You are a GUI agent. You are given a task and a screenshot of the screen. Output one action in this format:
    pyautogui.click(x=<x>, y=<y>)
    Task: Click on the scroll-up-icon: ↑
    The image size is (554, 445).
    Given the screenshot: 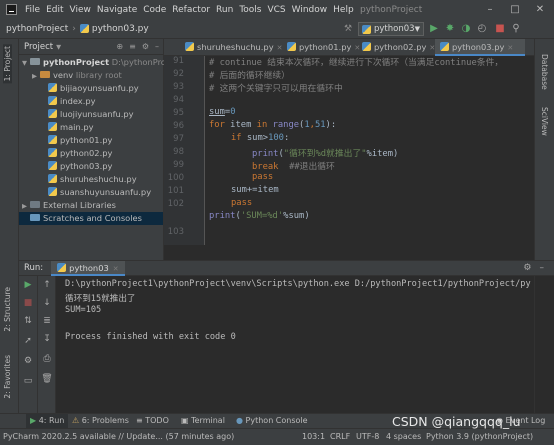 What is the action you would take?
    pyautogui.click(x=47, y=285)
    